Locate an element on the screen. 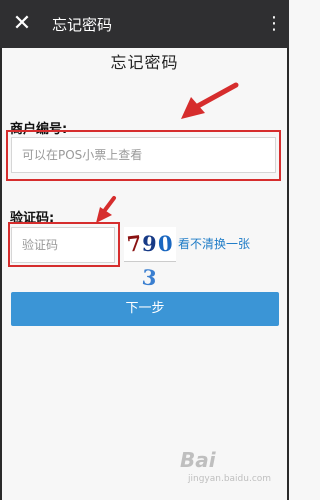  screen-edge-right is located at coordinates (288, 274).